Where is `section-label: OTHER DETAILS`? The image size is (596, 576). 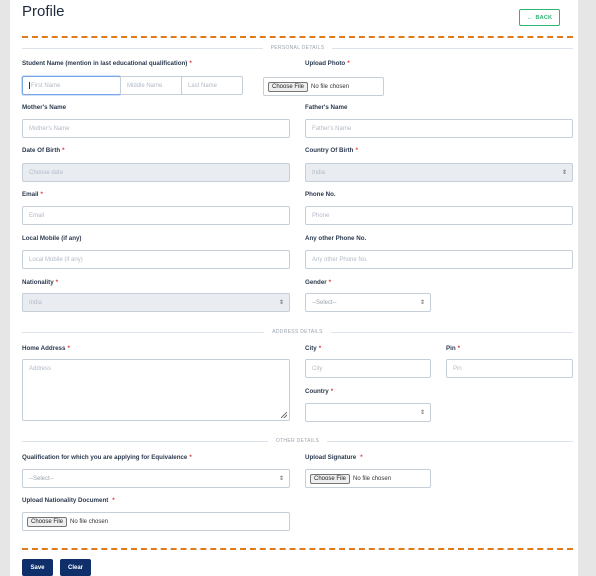
section-label: OTHER DETAILS is located at coordinates (297, 441).